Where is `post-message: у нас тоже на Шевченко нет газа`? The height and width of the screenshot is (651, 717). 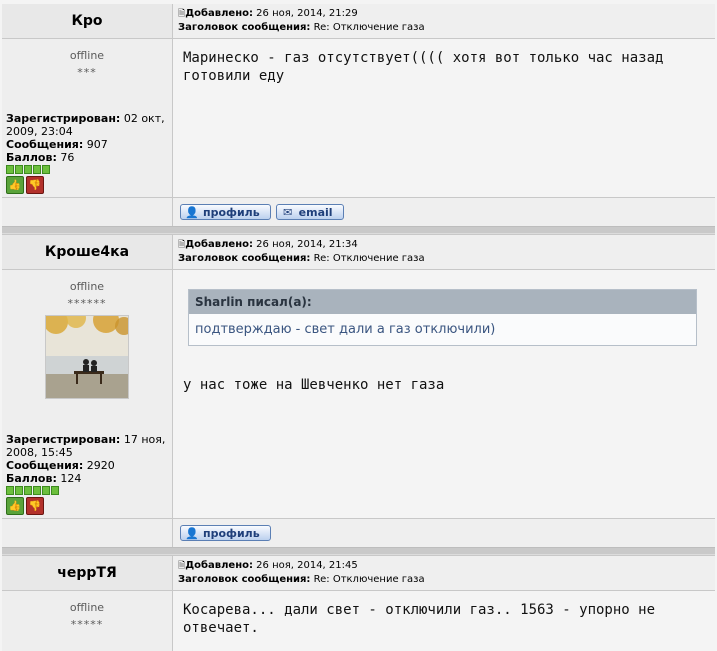 post-message: у нас тоже на Шевченко нет газа is located at coordinates (314, 385).